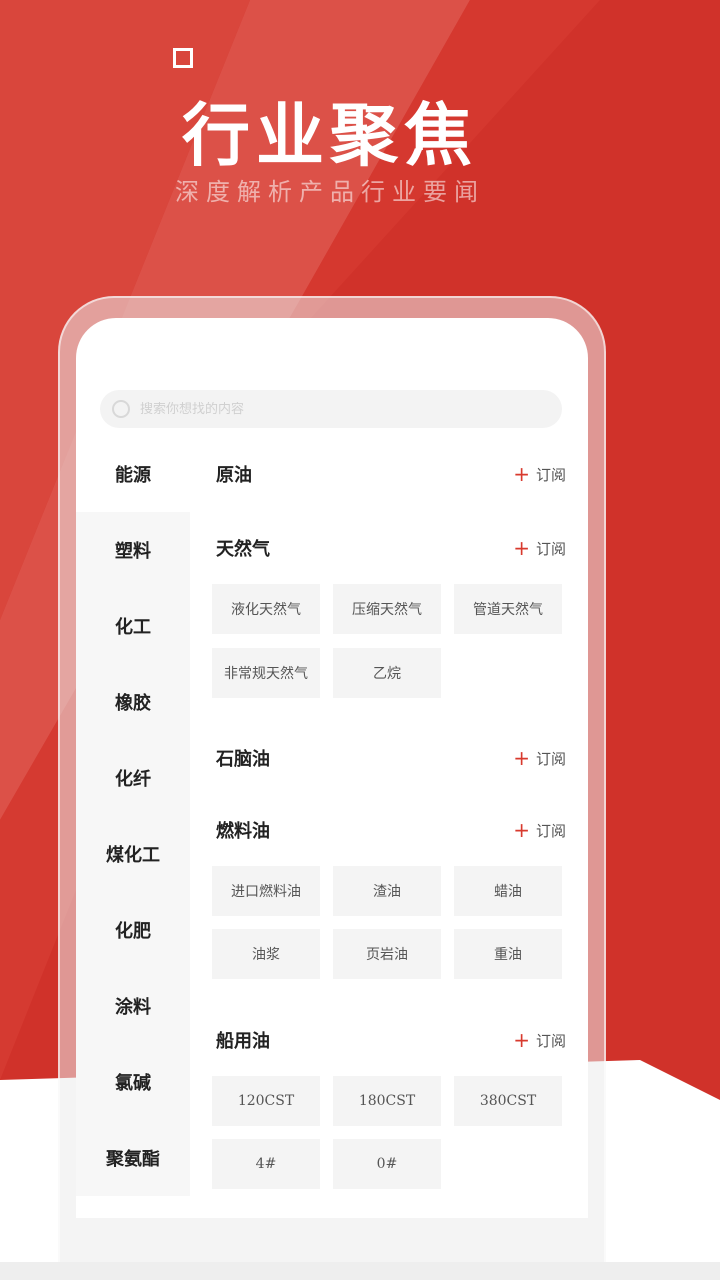  What do you see at coordinates (391, 758) in the screenshot?
I see `category-row: 石脑油 + 订阅` at bounding box center [391, 758].